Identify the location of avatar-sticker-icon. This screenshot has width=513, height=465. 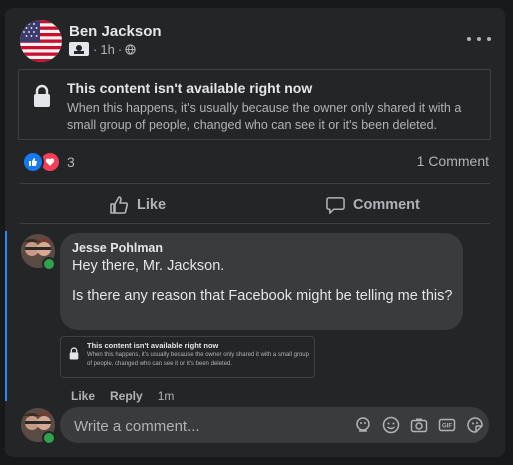
(363, 425).